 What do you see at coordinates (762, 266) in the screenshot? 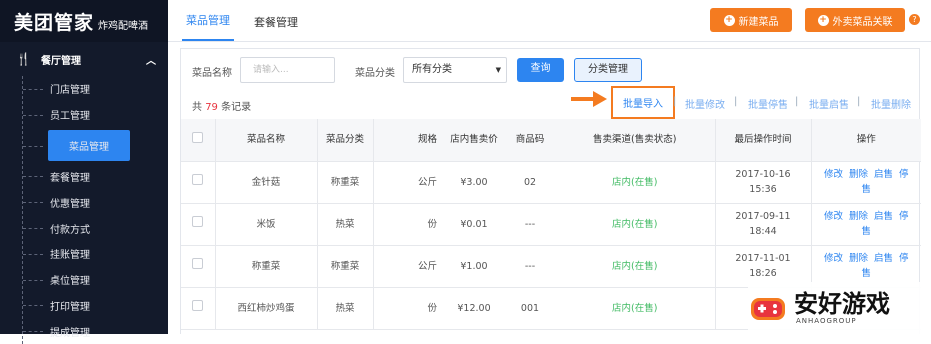
I see `dish-time: 2017-11-01 18:26` at bounding box center [762, 266].